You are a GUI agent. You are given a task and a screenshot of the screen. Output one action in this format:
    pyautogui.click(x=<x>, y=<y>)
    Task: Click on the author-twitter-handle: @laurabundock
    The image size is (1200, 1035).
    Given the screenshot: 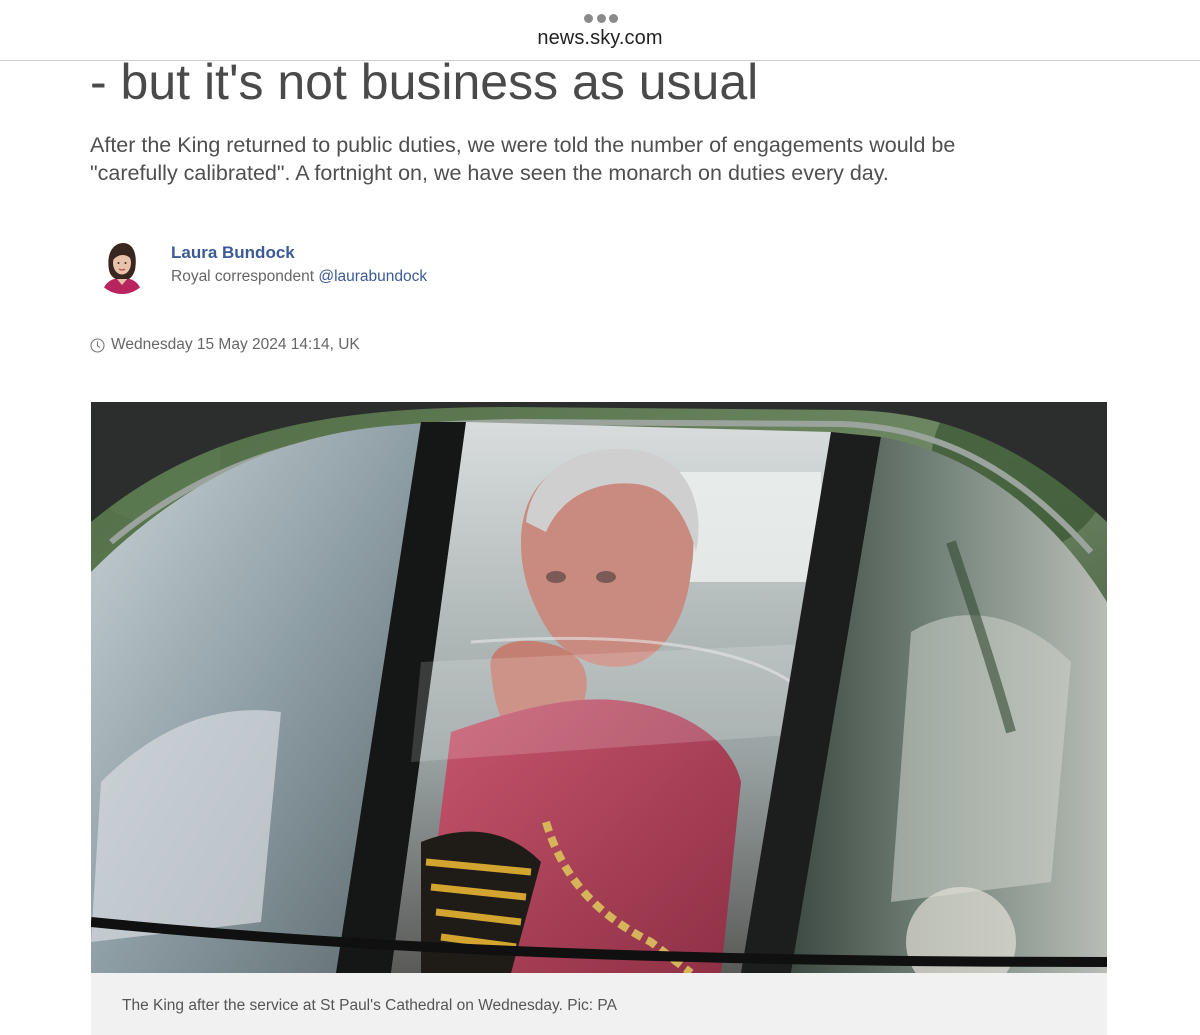 What is the action you would take?
    pyautogui.click(x=372, y=276)
    